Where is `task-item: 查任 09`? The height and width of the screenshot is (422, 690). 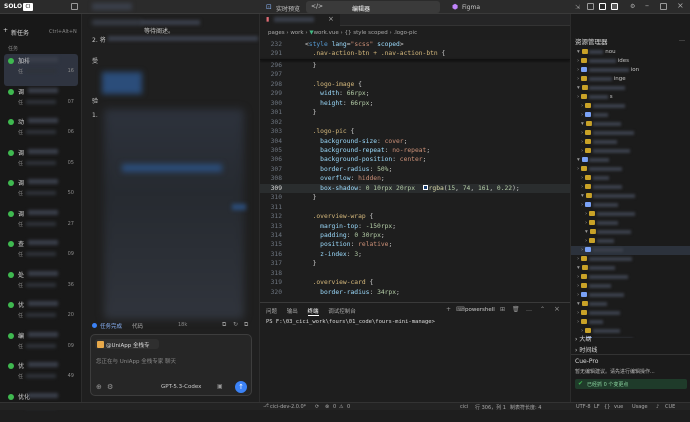 task-item: 查任 09 is located at coordinates (41, 253).